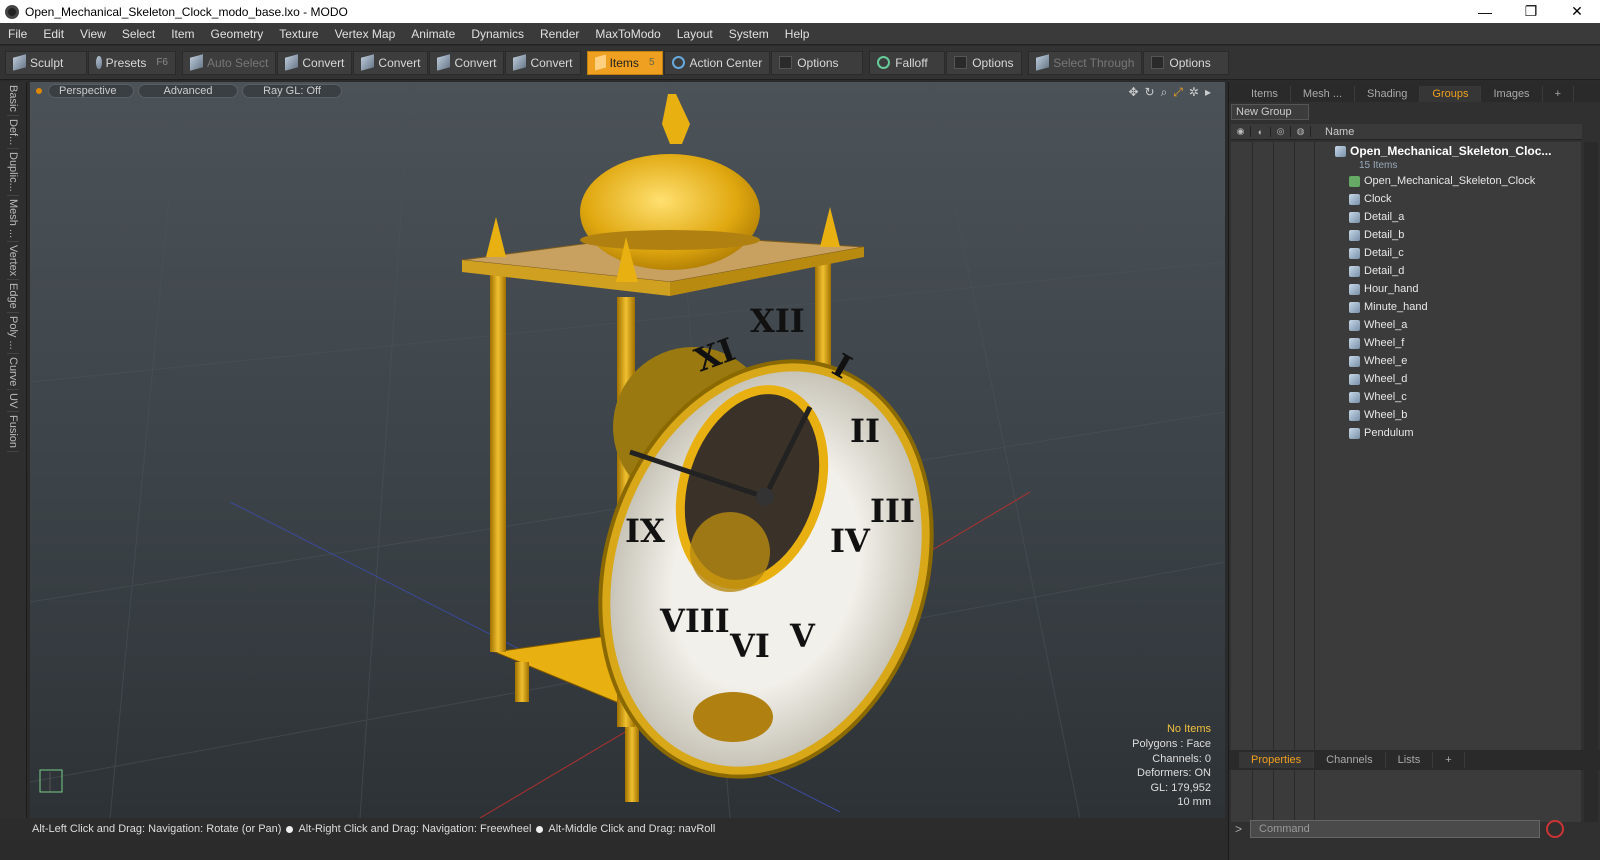 This screenshot has height=860, width=1600. I want to click on tab-shading: Shading, so click(1388, 94).